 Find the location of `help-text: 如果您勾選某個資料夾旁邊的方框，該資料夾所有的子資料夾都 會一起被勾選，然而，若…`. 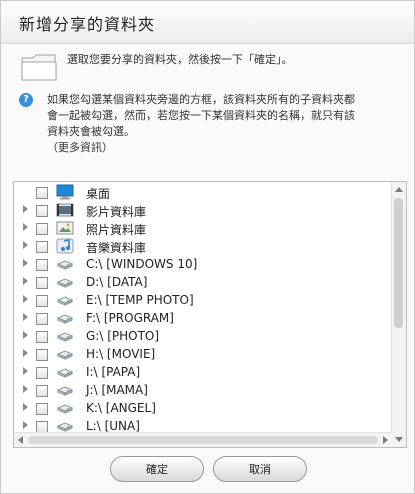

help-text: 如果您勾選某個資料夾旁邊的方框，該資料夾所有的子資料夾都 會一起被勾選，然而，若… is located at coordinates (224, 124).